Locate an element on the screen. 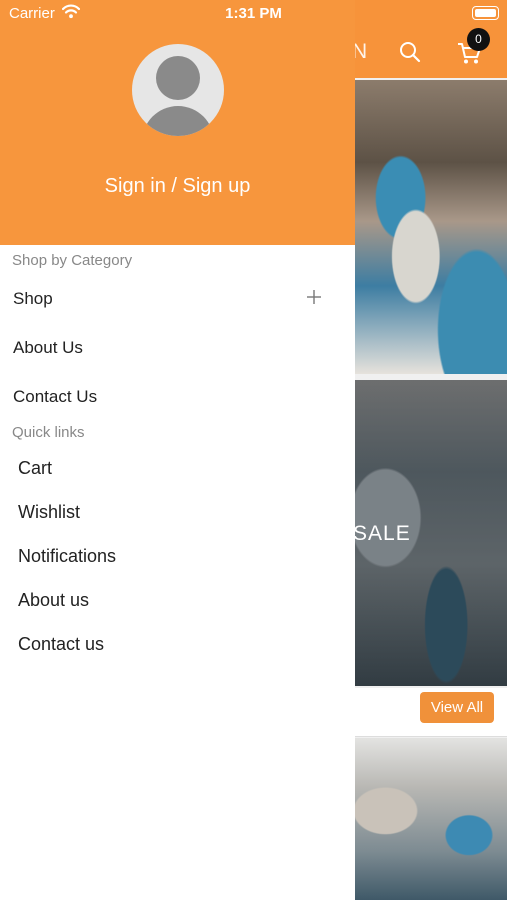 This screenshot has width=507, height=900. shop-by-category-heading: Shop by Category is located at coordinates (72, 260).